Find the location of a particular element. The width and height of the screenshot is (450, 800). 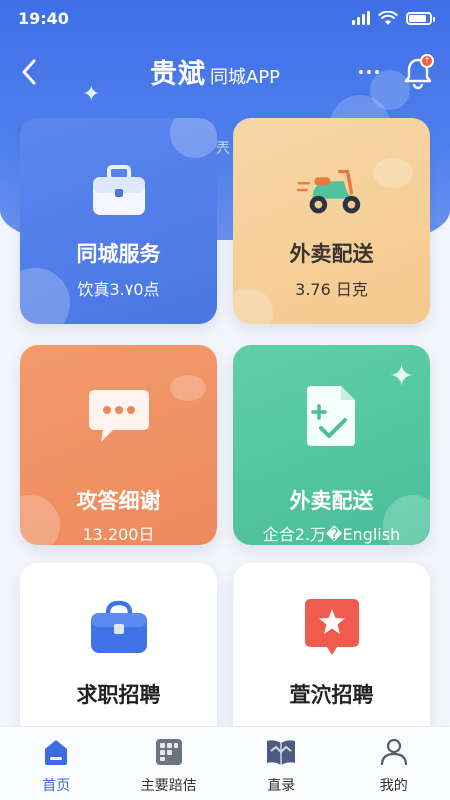

user-icon is located at coordinates (394, 752).